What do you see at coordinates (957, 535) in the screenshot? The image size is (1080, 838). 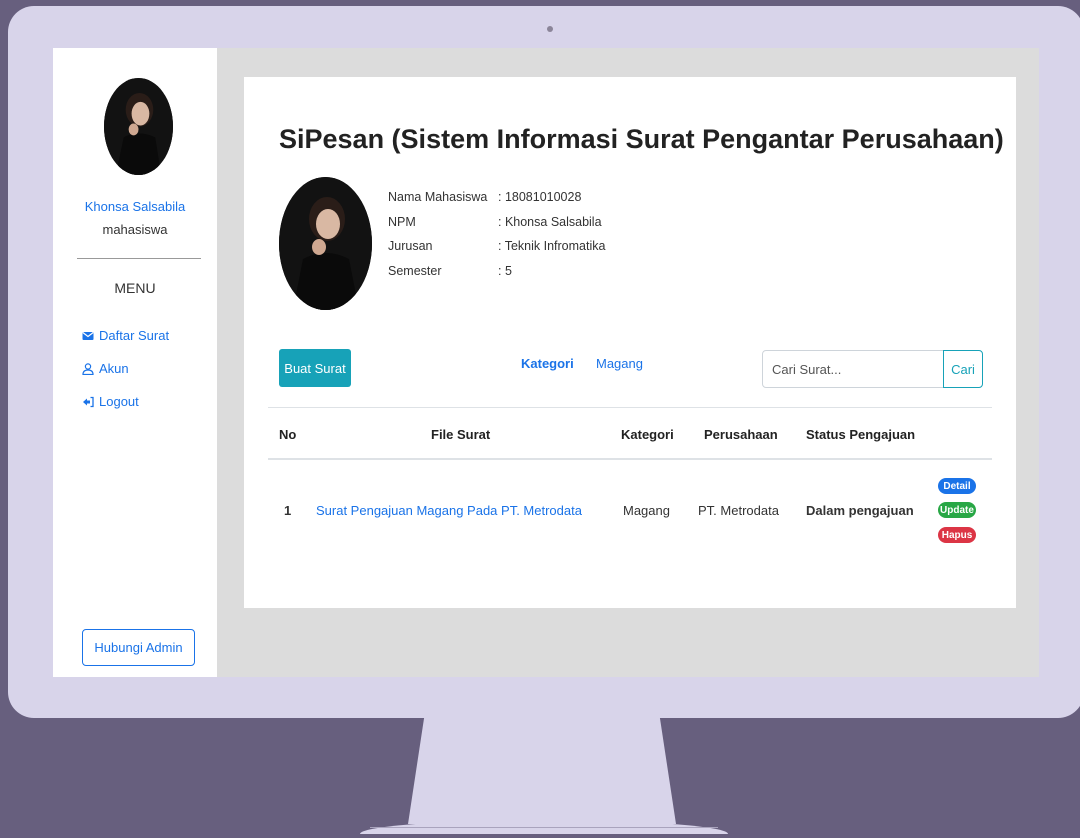 I see `delete-button: Hapus` at bounding box center [957, 535].